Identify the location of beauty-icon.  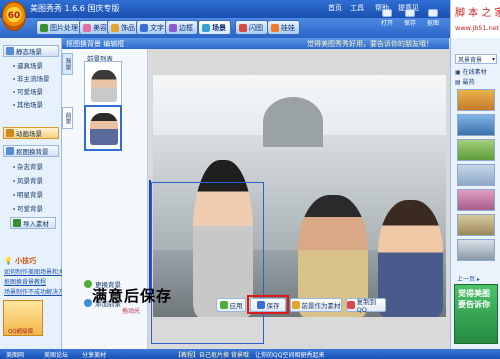
(87, 27).